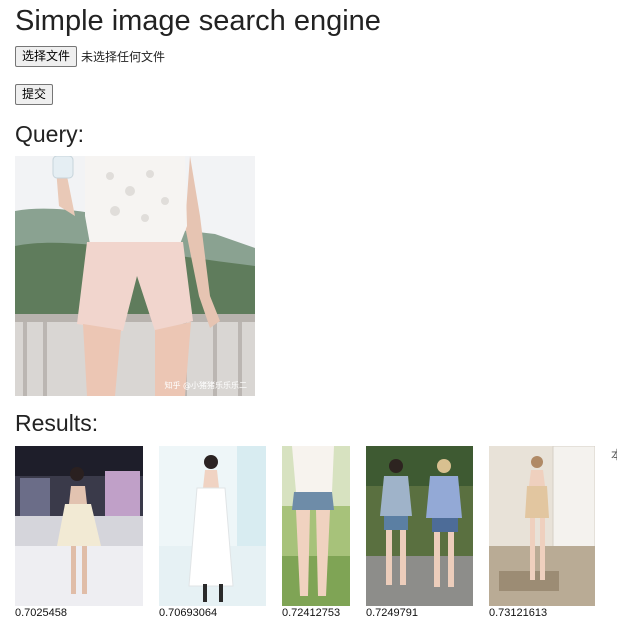 Image resolution: width=617 pixels, height=634 pixels. Describe the element at coordinates (46, 56) in the screenshot. I see `choose-file-button: 选择文件` at that location.